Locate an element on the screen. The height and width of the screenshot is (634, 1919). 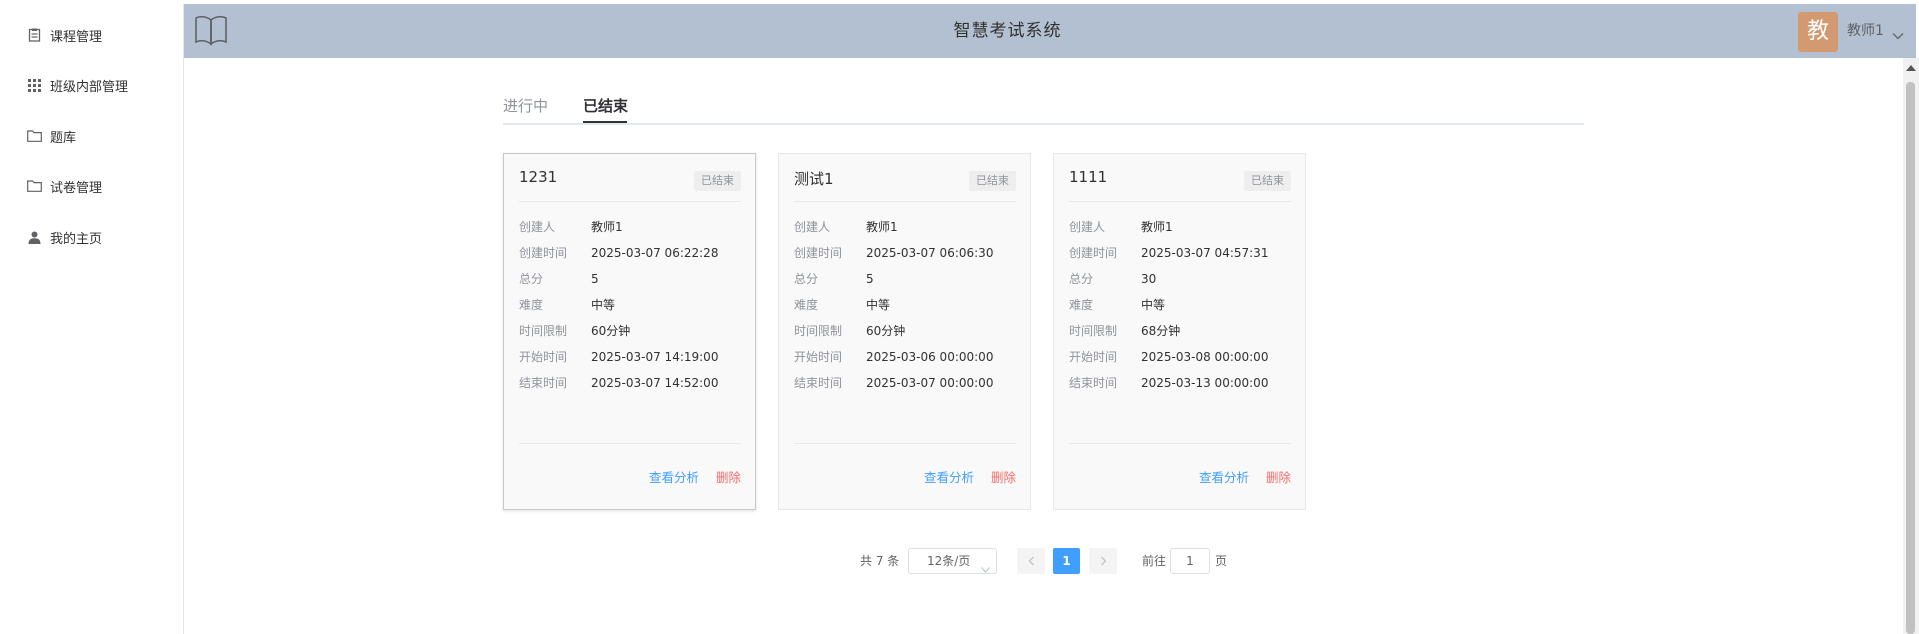
scrollbar-thumb is located at coordinates (1910, 358).